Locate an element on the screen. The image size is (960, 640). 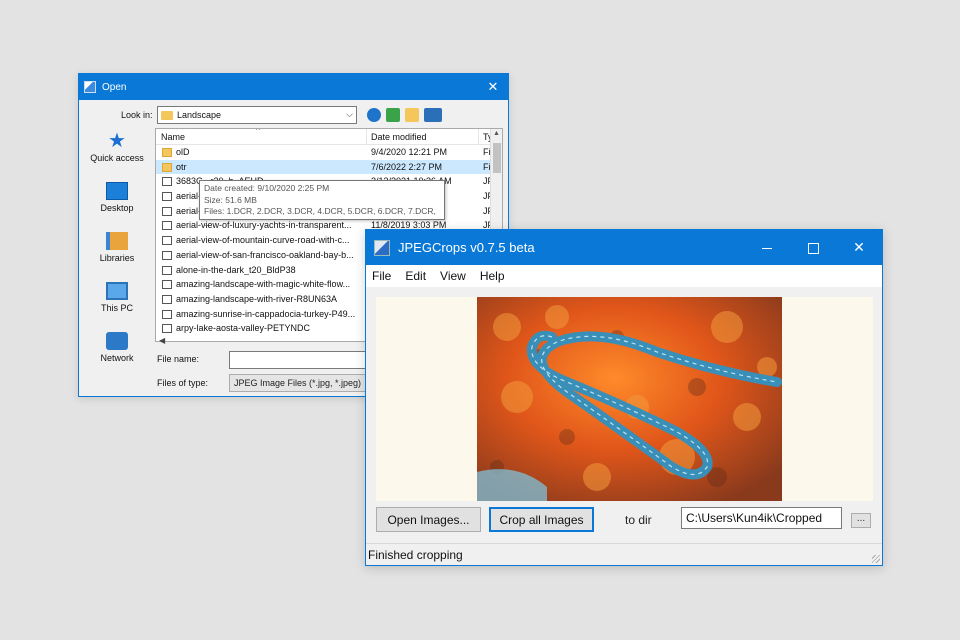
file-name-input is located at coordinates (299, 360).